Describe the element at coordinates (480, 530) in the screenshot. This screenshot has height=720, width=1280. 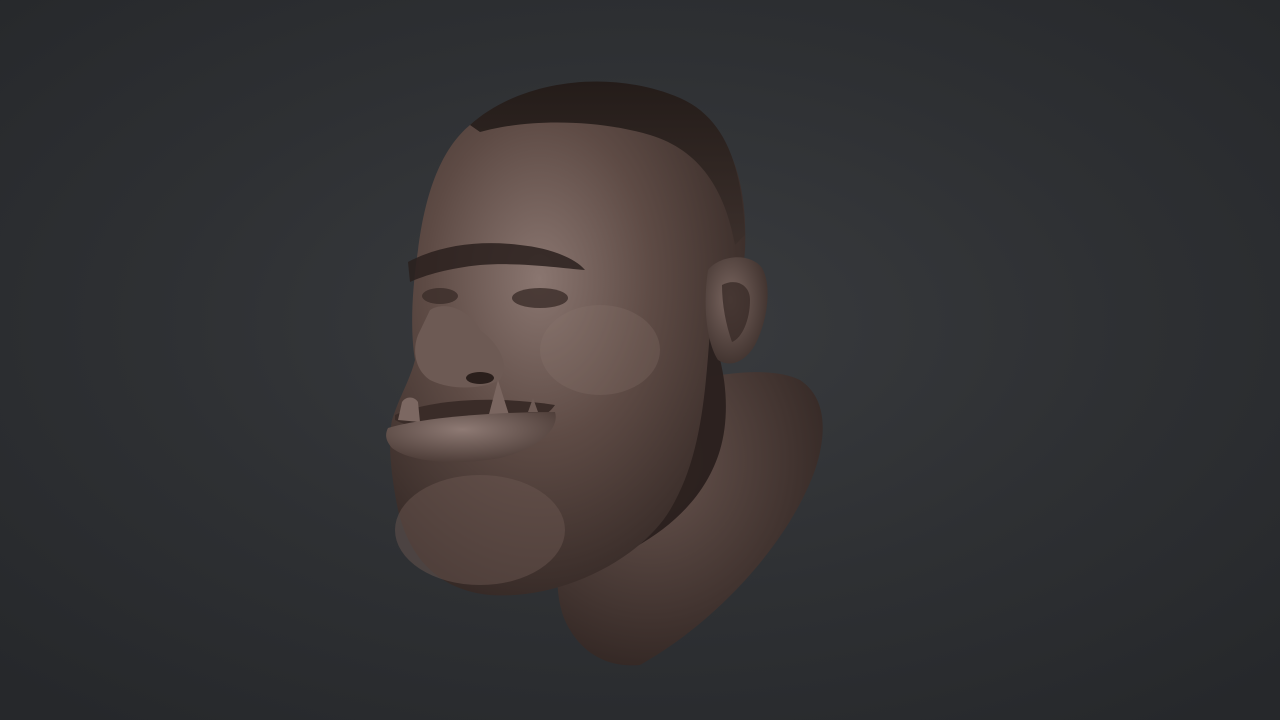
I see `chin` at that location.